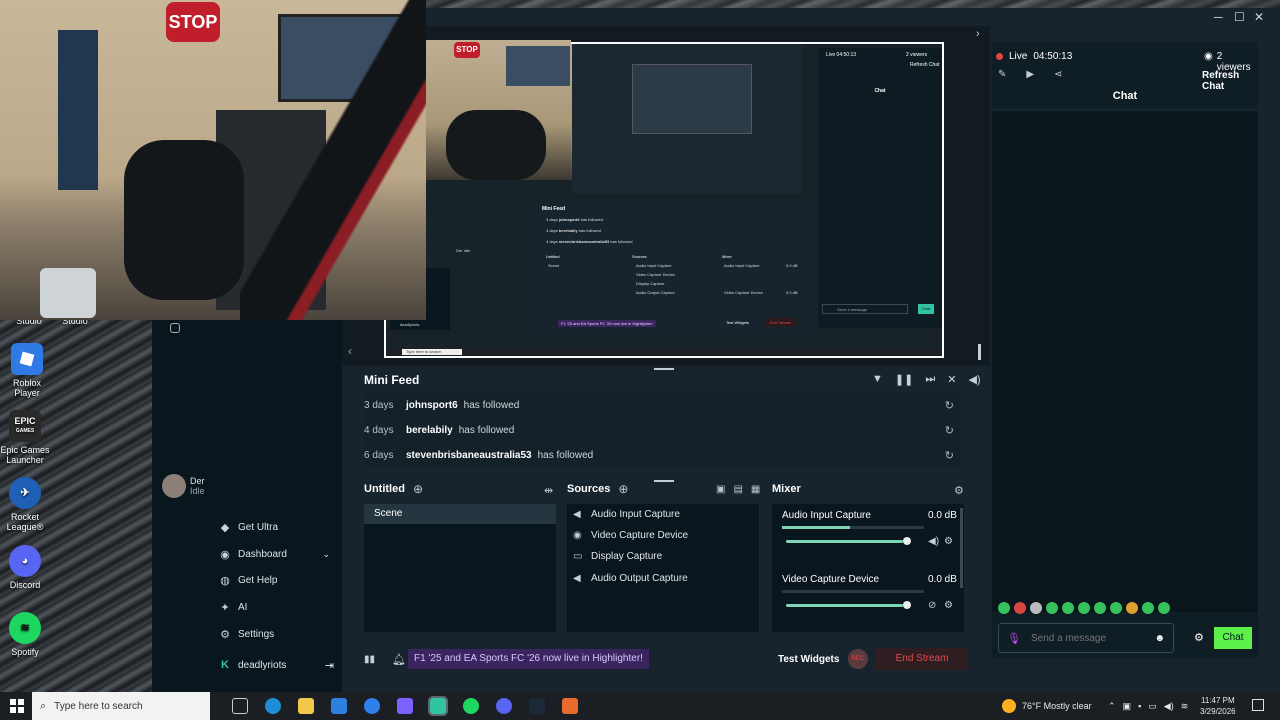  What do you see at coordinates (469, 455) in the screenshot?
I see `feed-row-name: stevenbrisbaneaustralia53` at bounding box center [469, 455].